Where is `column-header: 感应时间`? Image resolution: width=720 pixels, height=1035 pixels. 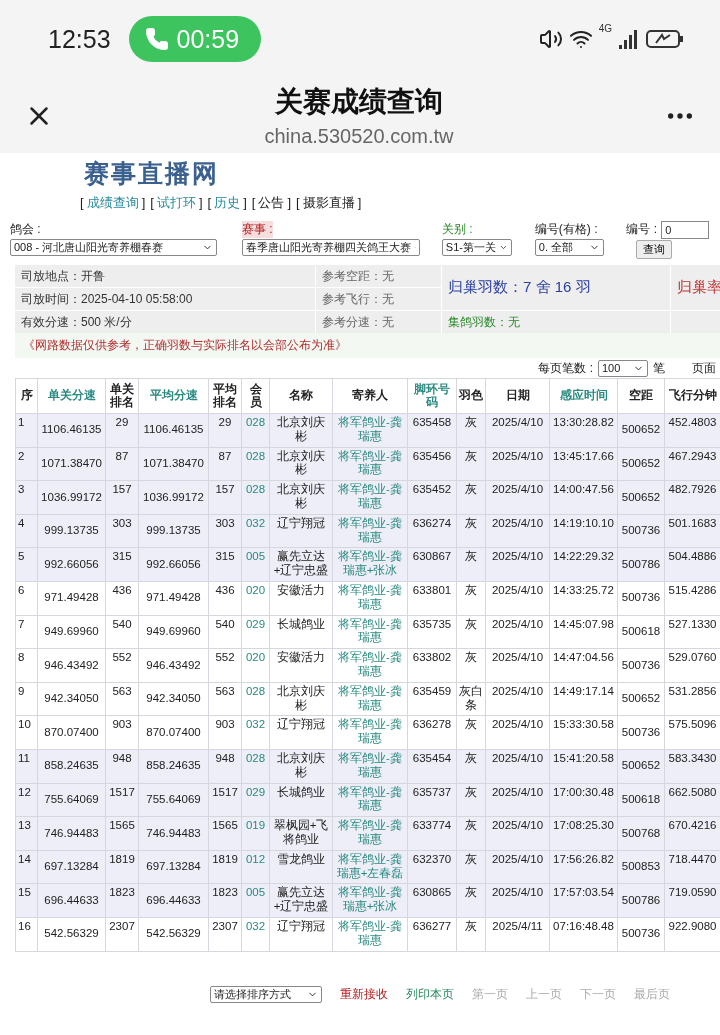 column-header: 感应时间 is located at coordinates (583, 396).